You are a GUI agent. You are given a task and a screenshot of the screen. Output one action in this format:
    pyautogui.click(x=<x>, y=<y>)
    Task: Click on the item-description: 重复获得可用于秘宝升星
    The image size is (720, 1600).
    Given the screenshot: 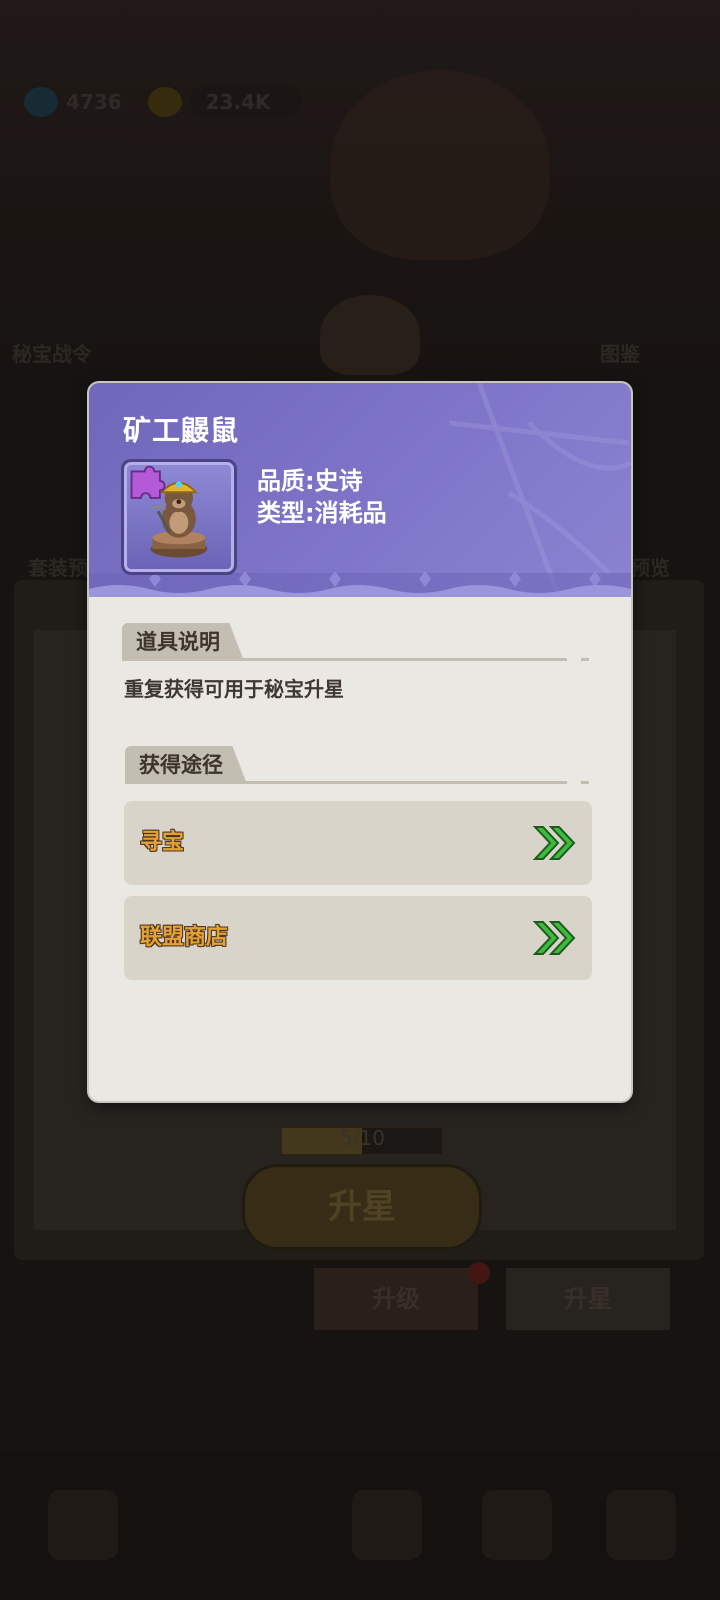 What is the action you would take?
    pyautogui.click(x=234, y=689)
    